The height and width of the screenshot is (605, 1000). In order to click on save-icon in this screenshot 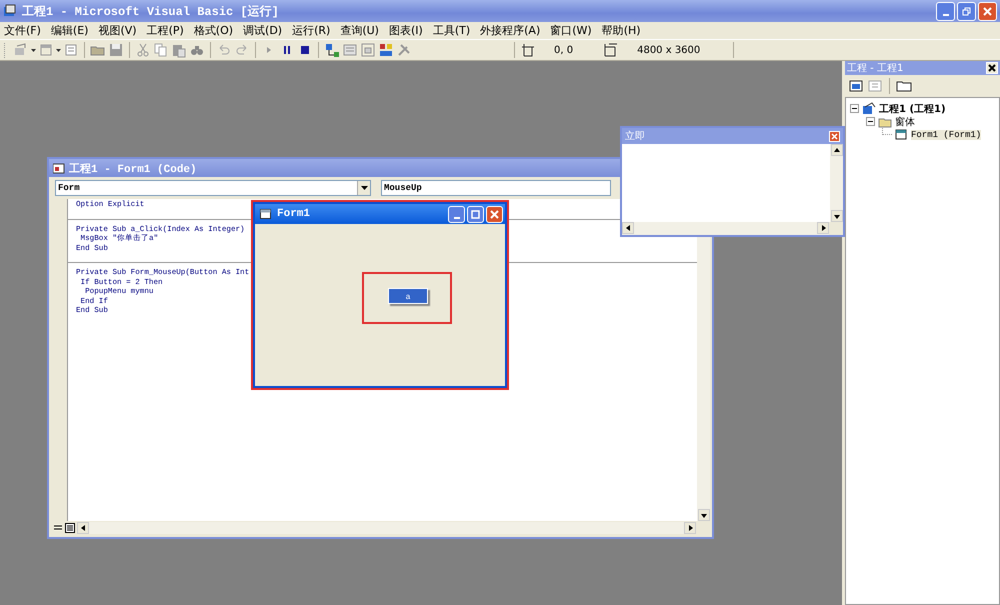, I will do `click(116, 50)`.